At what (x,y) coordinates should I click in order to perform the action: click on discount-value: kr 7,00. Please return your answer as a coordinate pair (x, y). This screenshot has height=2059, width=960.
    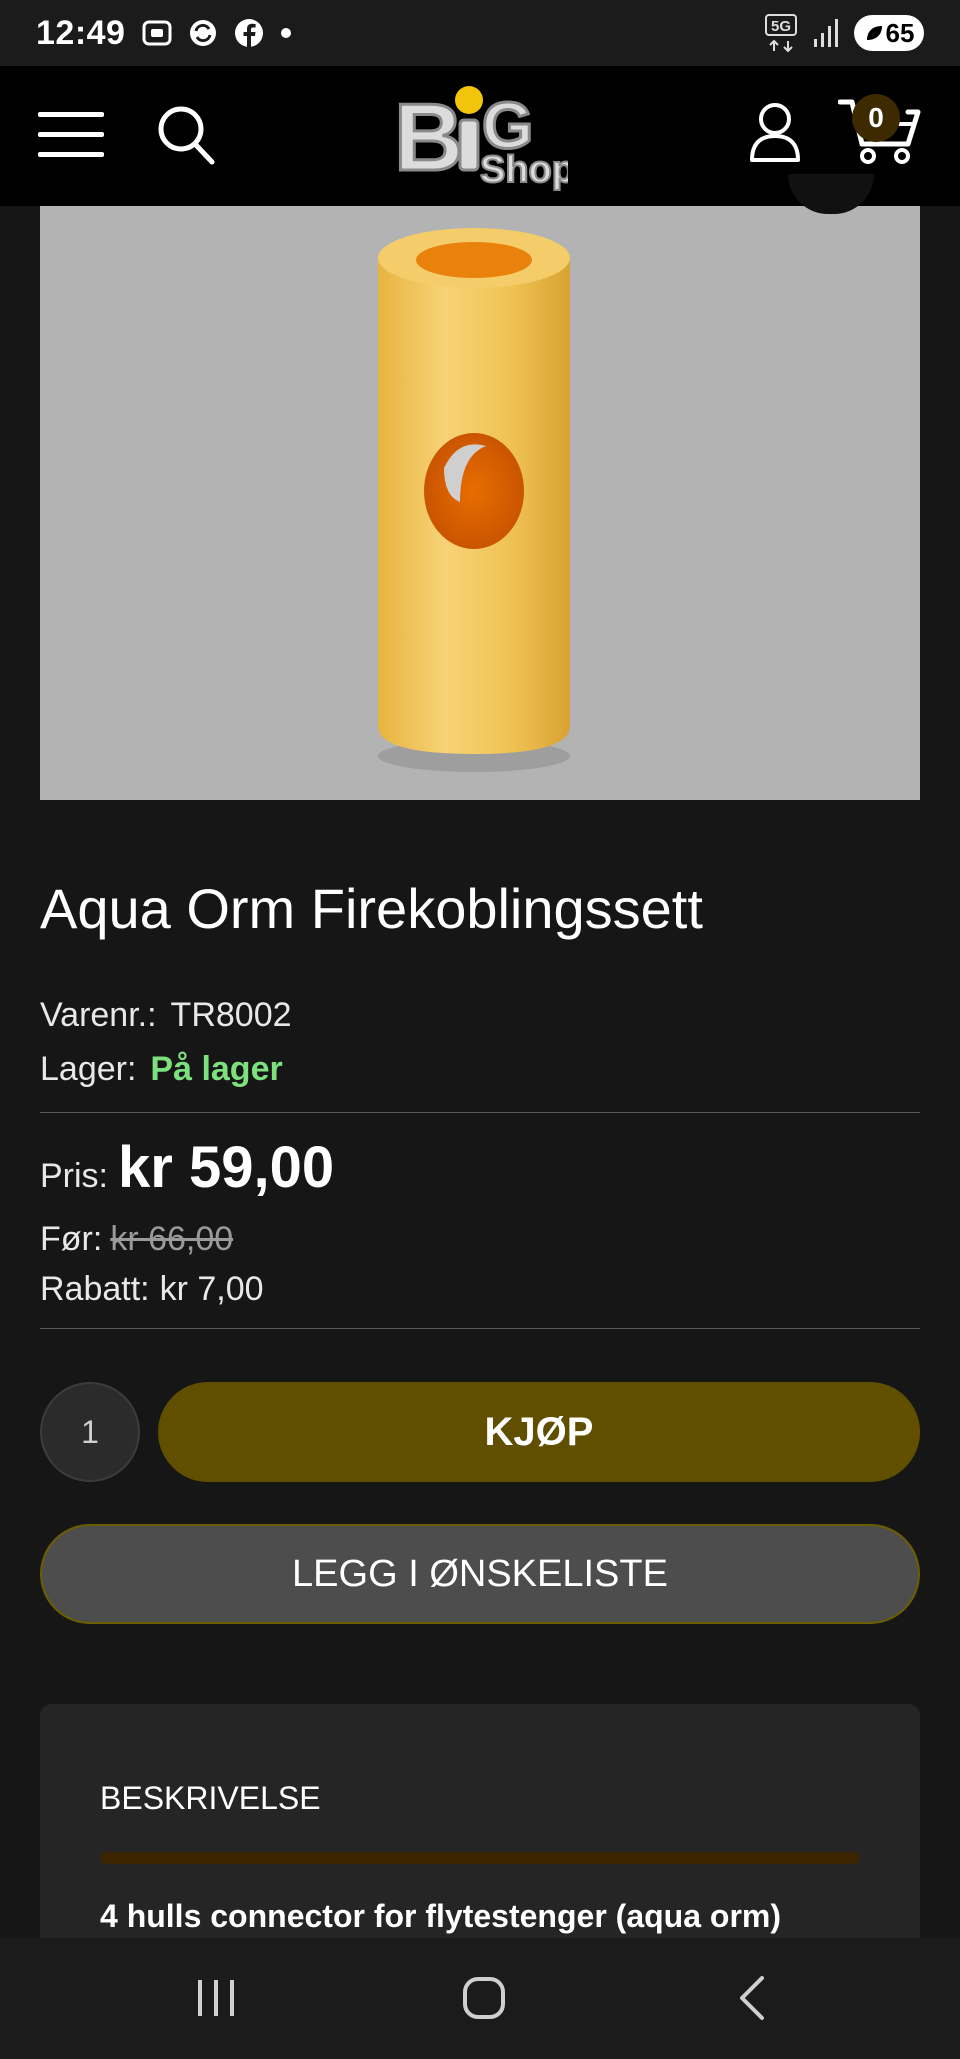
    Looking at the image, I should click on (211, 1289).